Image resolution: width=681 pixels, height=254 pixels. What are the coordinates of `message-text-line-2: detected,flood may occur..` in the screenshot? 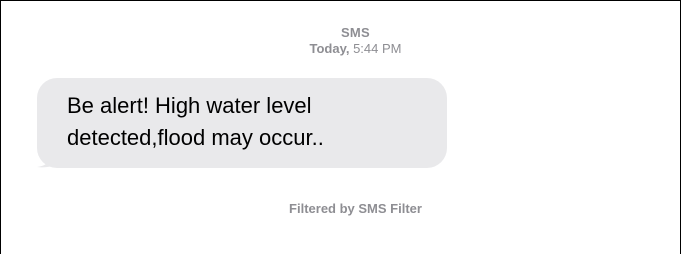 It's located at (195, 137).